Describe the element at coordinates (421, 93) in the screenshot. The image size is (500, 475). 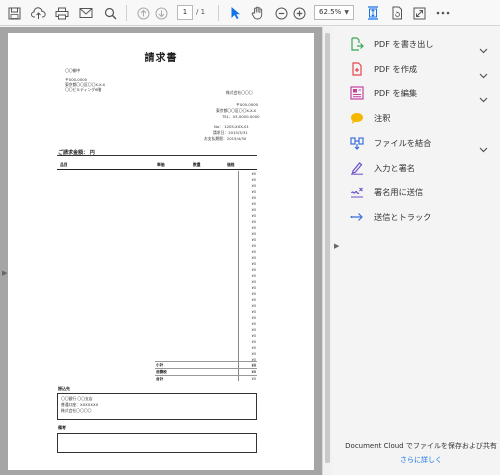
I see `tool-edit-pdf: PDF を編集` at that location.